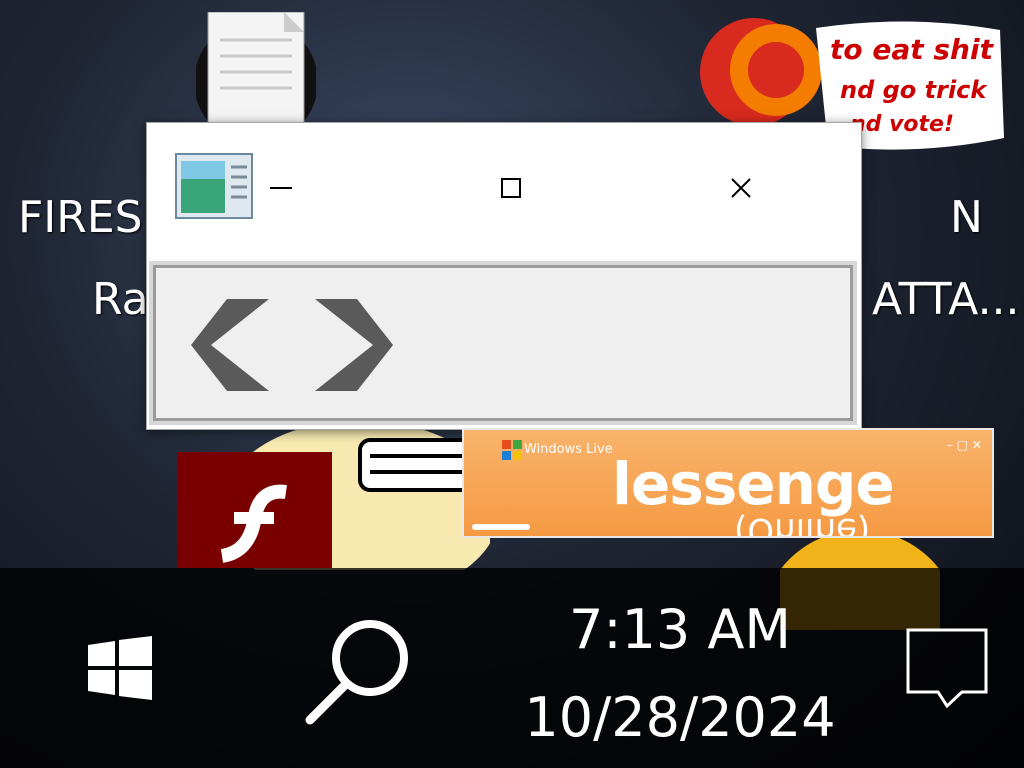 This screenshot has height=768, width=1024. I want to click on maximize-icon, so click(511, 188).